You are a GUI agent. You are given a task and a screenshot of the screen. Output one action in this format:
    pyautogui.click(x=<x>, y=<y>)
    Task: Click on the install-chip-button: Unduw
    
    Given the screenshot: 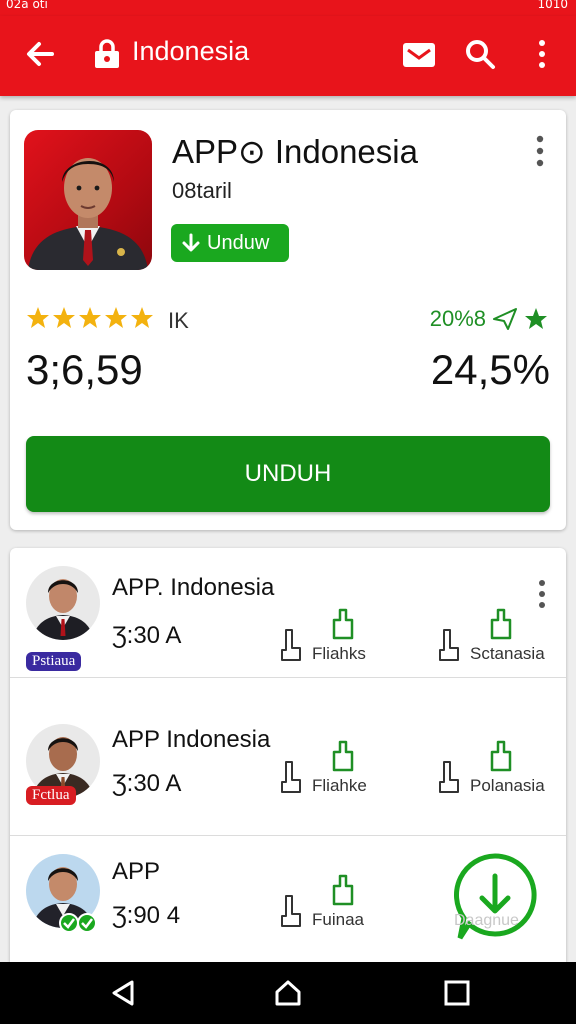 What is the action you would take?
    pyautogui.click(x=230, y=243)
    